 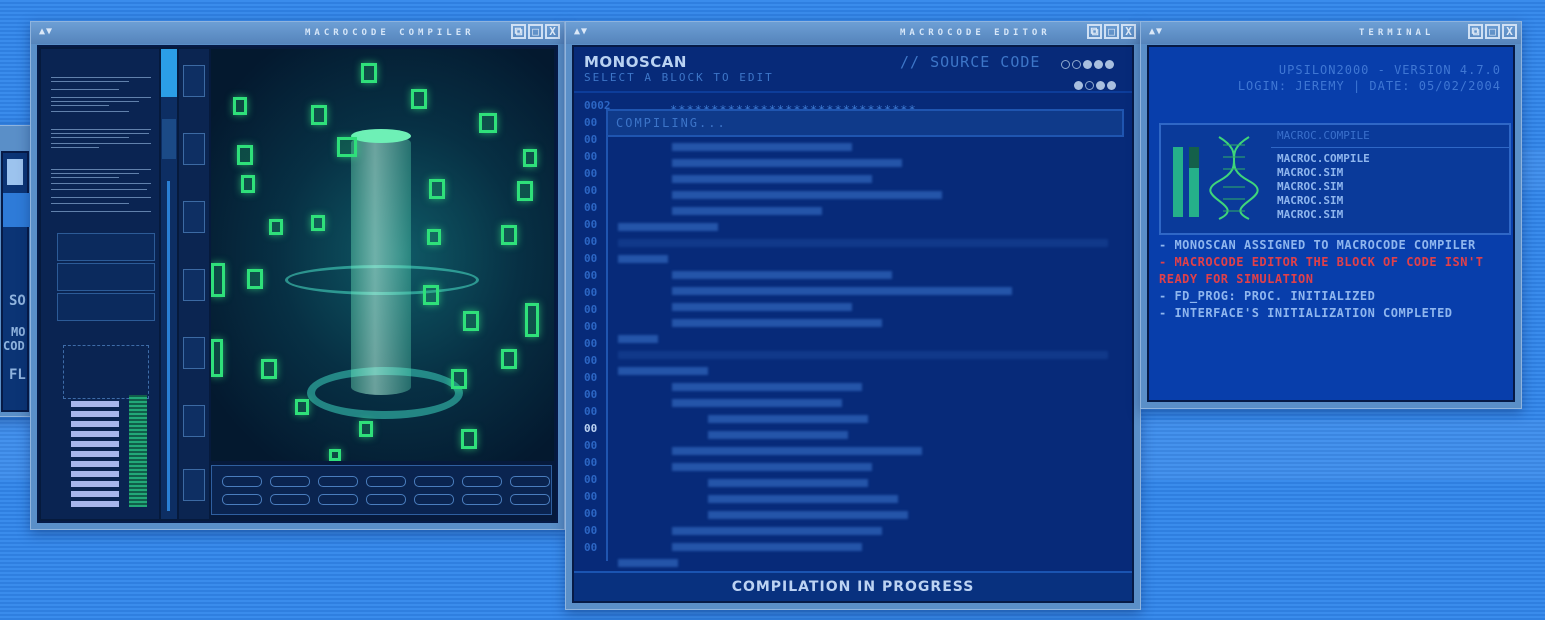 I want to click on terminal-titlebar: ▲▼ TERMINAL ⧉ □ X, so click(x=1331, y=33).